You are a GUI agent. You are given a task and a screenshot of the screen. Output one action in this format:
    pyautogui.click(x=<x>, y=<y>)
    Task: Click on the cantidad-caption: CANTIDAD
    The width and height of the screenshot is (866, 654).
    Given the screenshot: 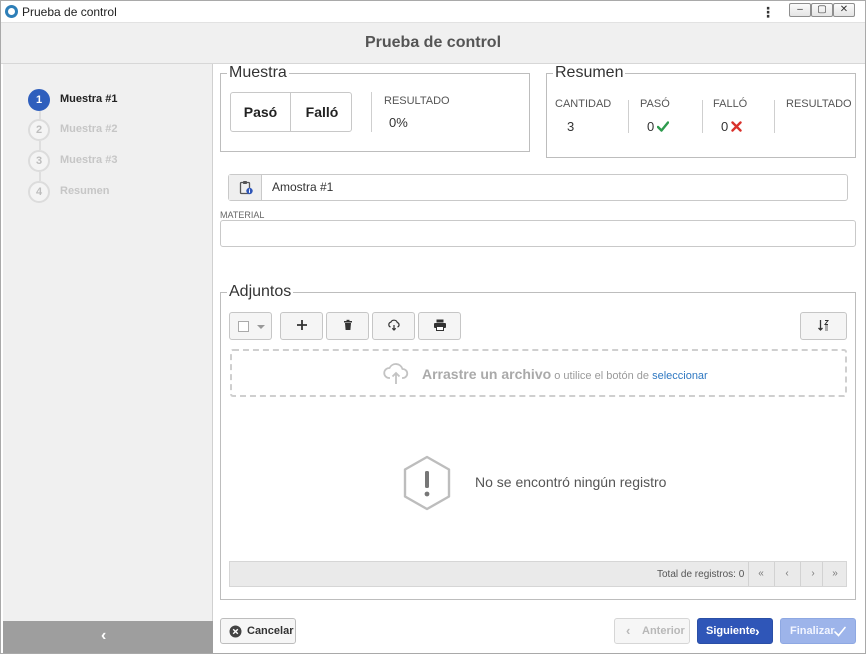 What is the action you would take?
    pyautogui.click(x=583, y=104)
    